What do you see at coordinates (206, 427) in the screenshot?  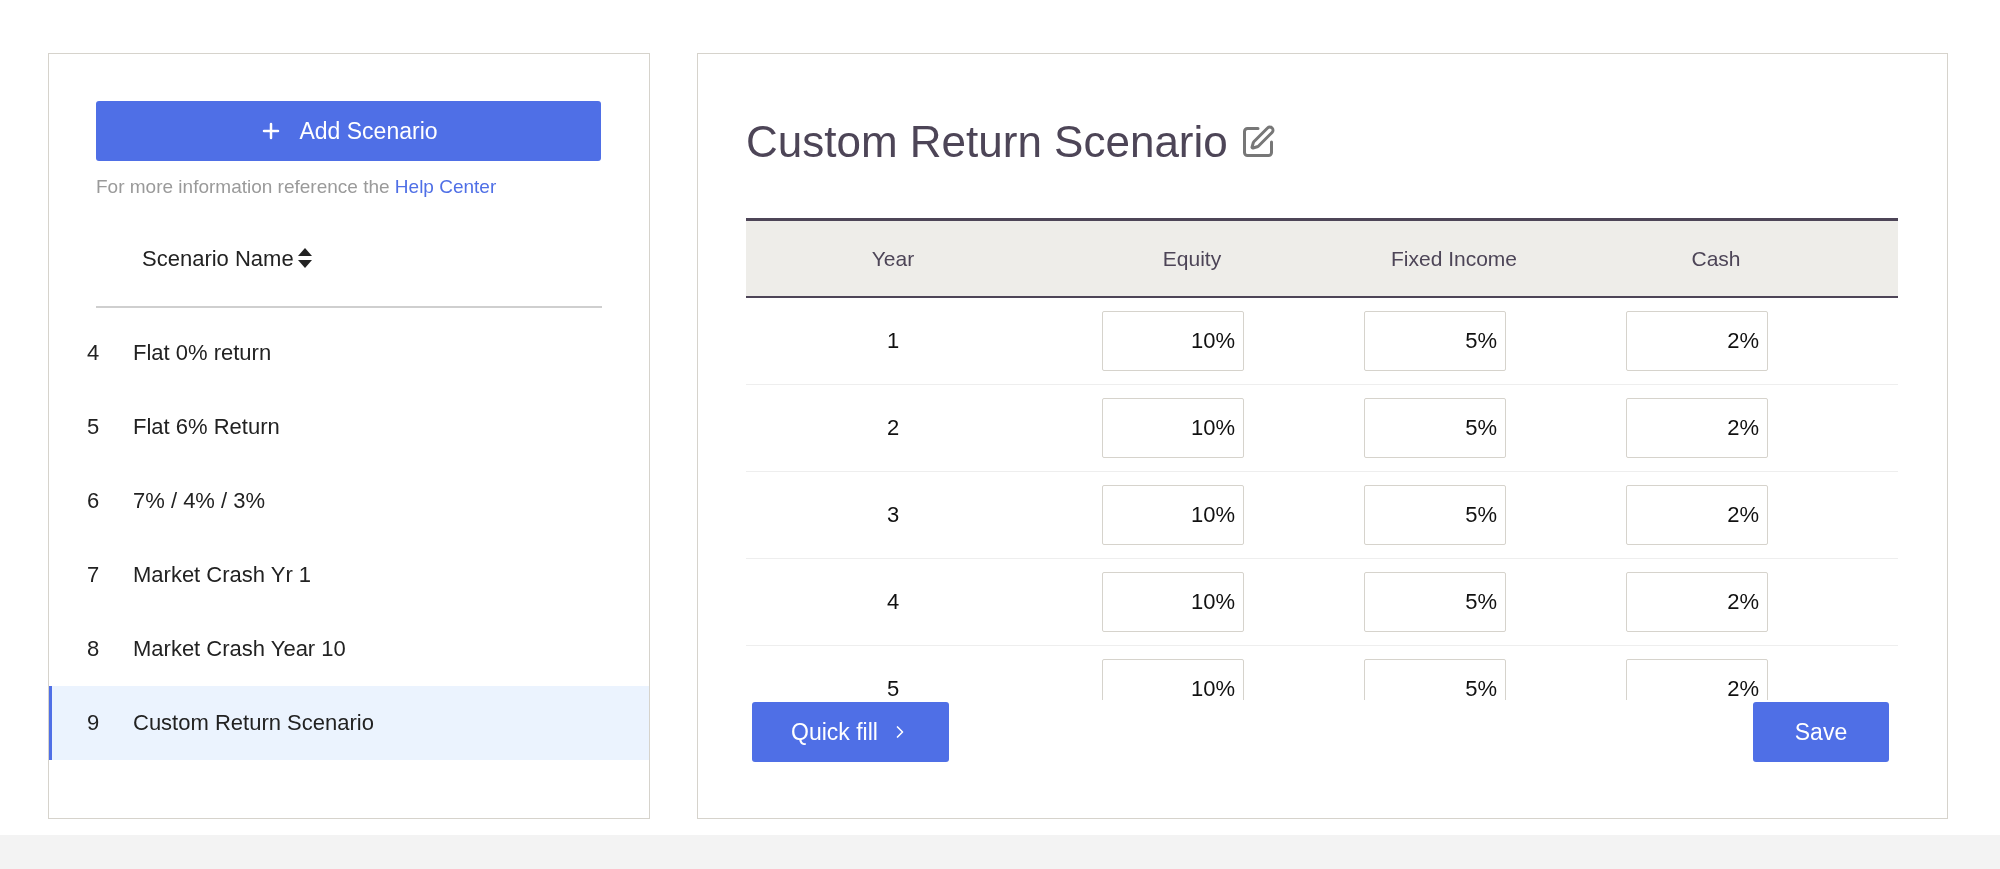 I see `scenario-name: Flat 6% Return` at bounding box center [206, 427].